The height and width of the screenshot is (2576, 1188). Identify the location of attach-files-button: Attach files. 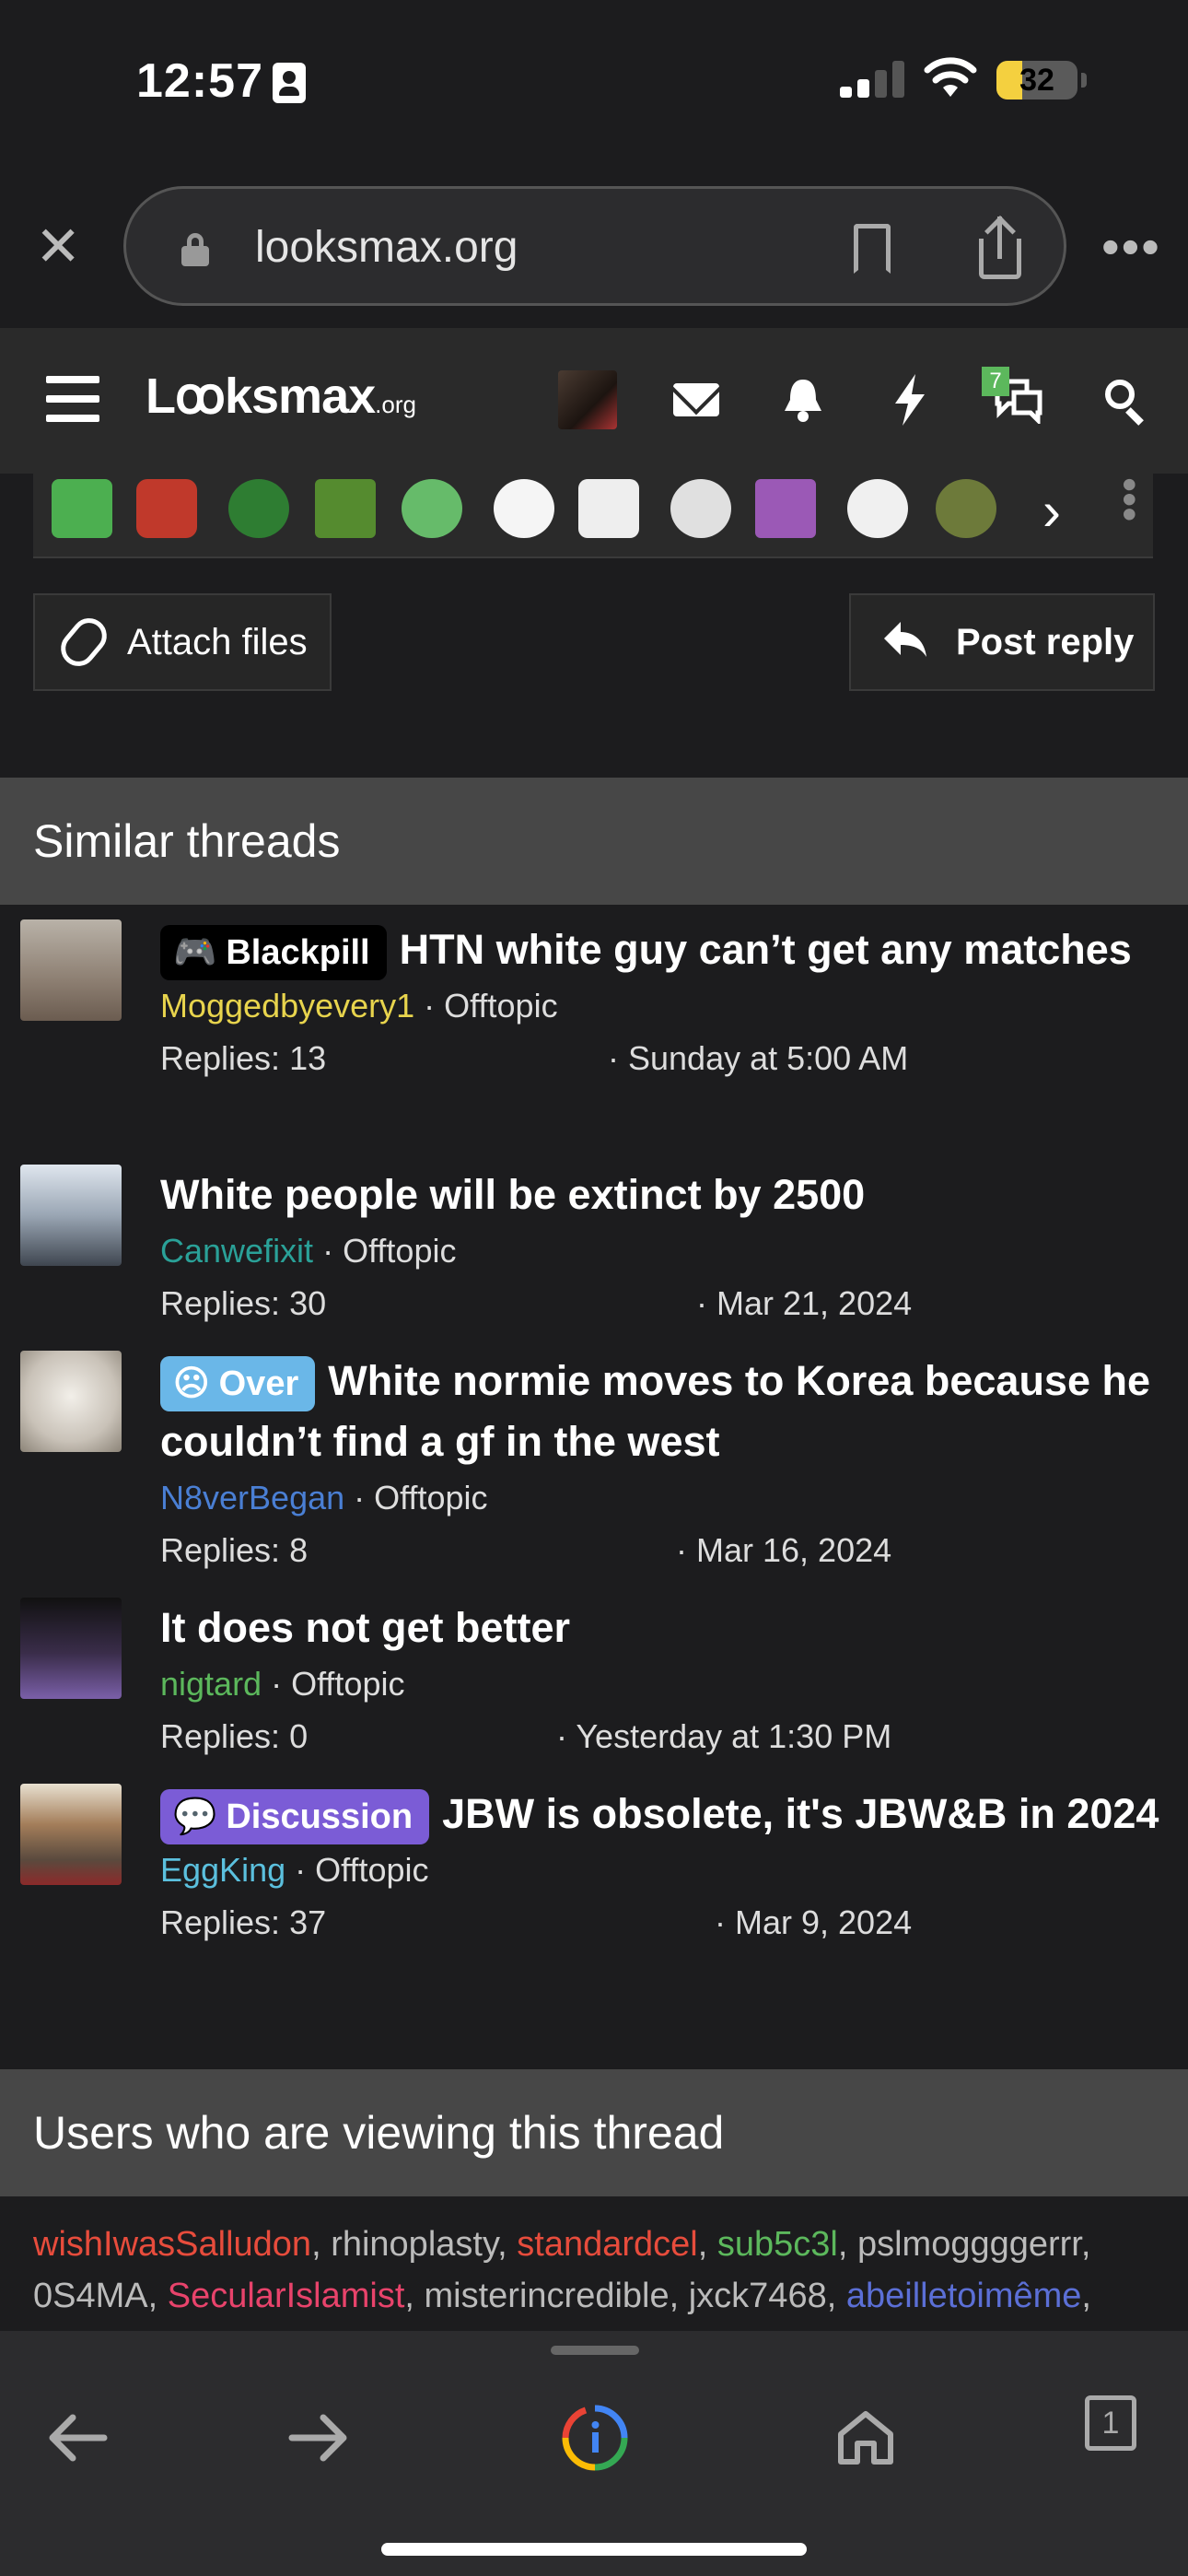
(182, 642).